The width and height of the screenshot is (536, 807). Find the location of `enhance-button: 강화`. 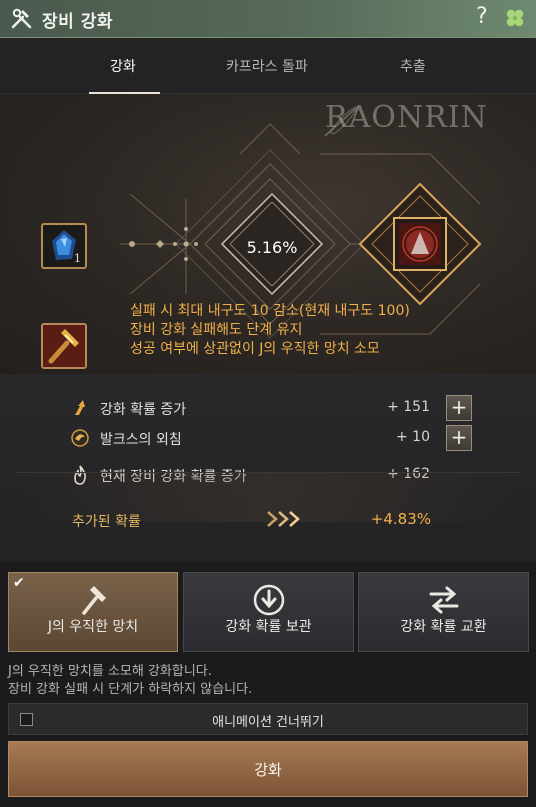

enhance-button: 강화 is located at coordinates (268, 769).